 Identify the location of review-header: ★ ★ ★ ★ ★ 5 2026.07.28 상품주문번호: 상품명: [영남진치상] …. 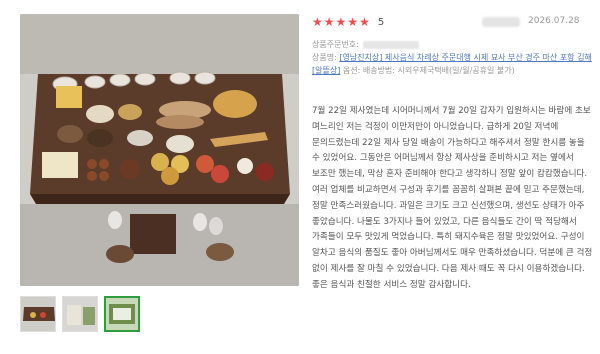
(452, 45).